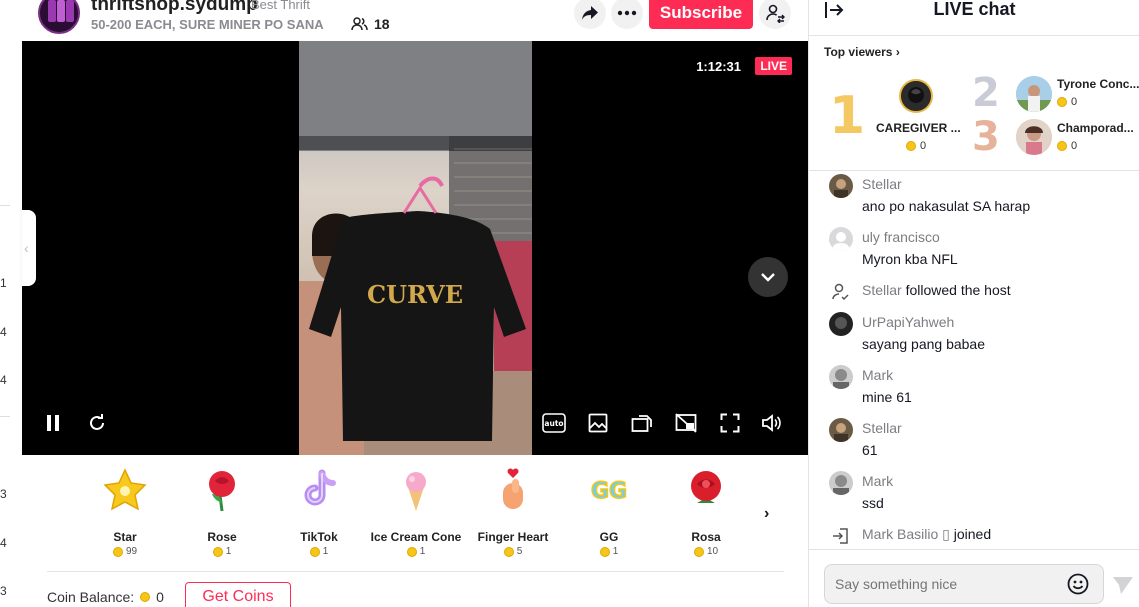 The width and height of the screenshot is (1139, 607). I want to click on stream-scene-image: CURVE, so click(415, 248).